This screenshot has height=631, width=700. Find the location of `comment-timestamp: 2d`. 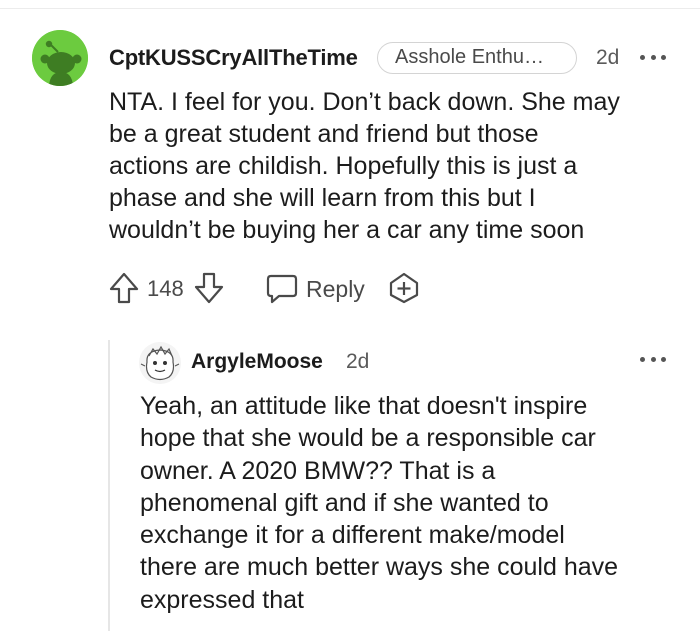

comment-timestamp: 2d is located at coordinates (608, 57).